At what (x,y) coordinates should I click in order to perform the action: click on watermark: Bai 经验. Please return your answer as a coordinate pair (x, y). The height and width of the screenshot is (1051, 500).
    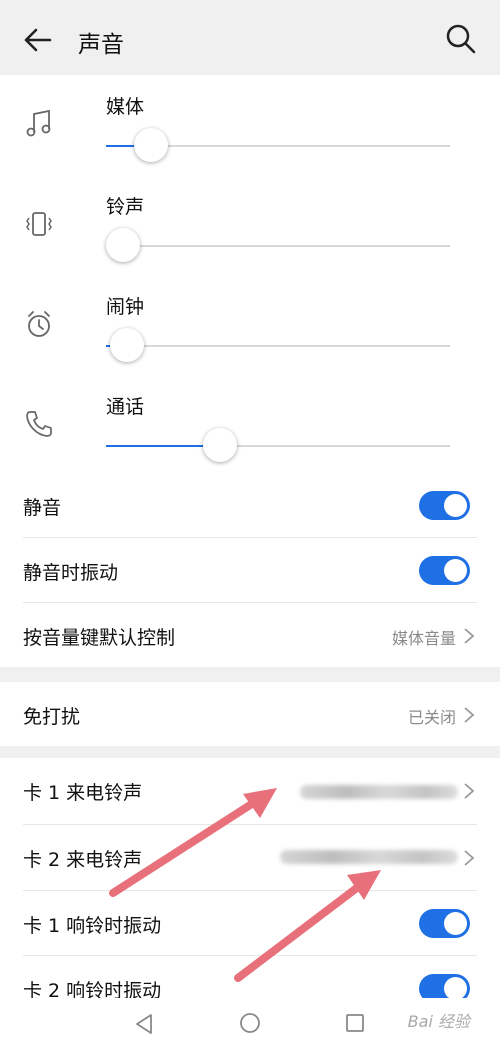
    Looking at the image, I should click on (438, 1021).